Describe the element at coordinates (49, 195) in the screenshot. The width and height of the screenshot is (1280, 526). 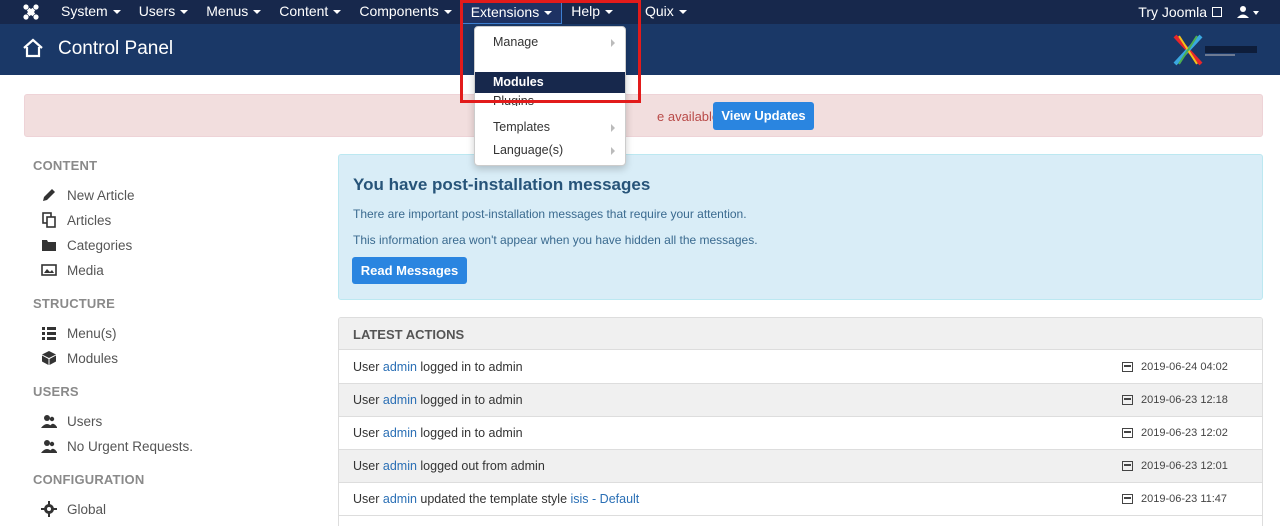
I see `pencil-icon` at that location.